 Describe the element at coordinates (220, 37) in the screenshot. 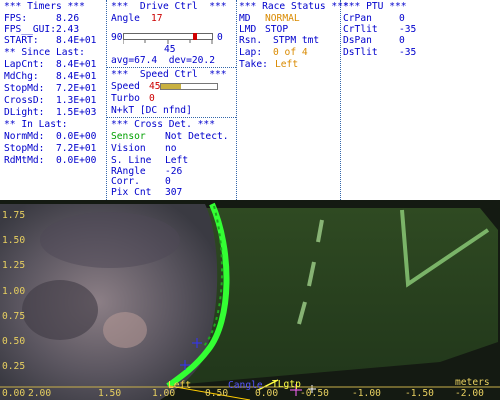

I see `slider-right-label: 0` at that location.